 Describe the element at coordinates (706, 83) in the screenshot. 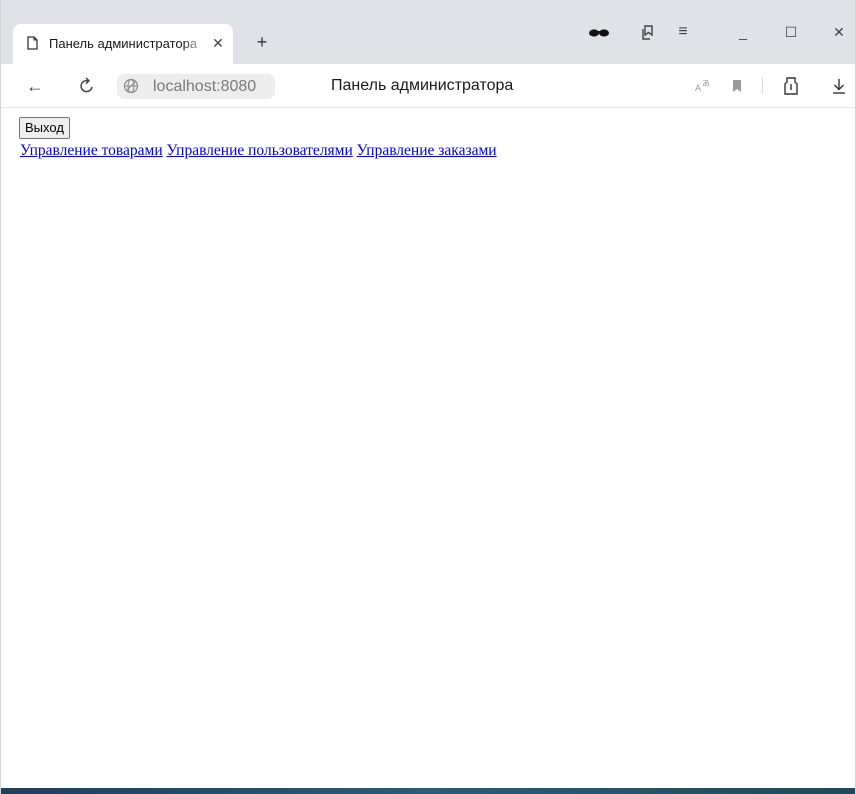

I see `svg-text: あ` at that location.